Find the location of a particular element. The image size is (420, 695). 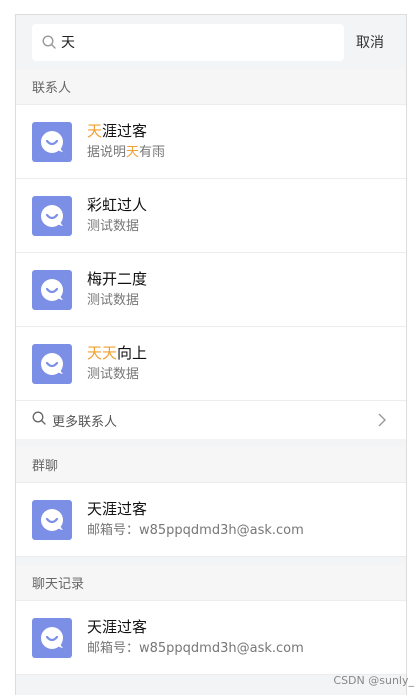

contact-item: 梅开二度 测试数据 is located at coordinates (211, 290).